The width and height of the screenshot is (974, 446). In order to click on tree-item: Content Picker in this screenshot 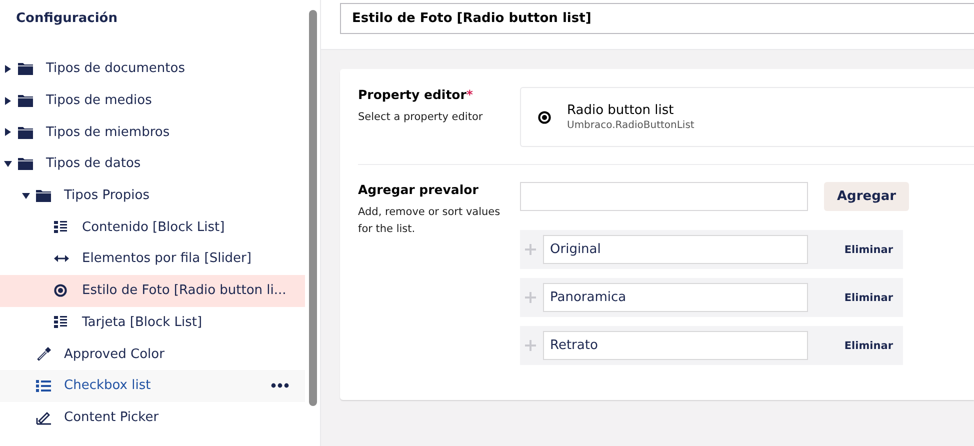, I will do `click(152, 418)`.